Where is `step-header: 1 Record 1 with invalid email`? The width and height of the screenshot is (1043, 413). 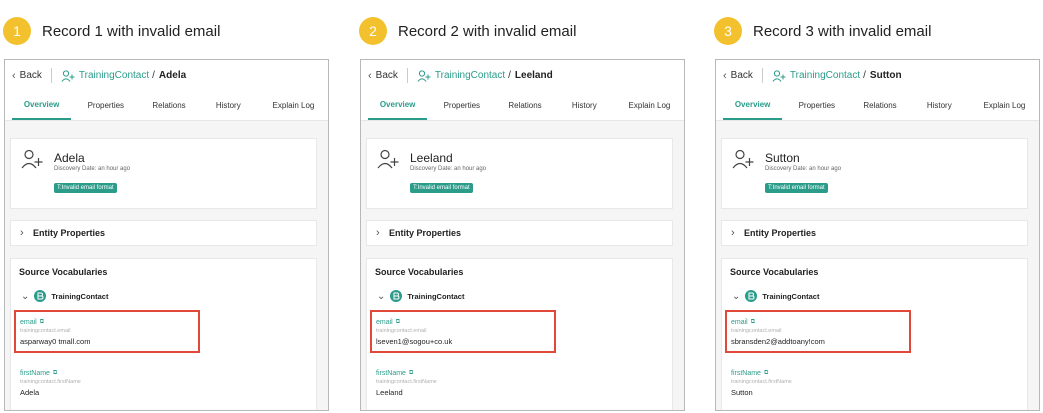
step-header: 1 Record 1 with invalid email is located at coordinates (111, 31).